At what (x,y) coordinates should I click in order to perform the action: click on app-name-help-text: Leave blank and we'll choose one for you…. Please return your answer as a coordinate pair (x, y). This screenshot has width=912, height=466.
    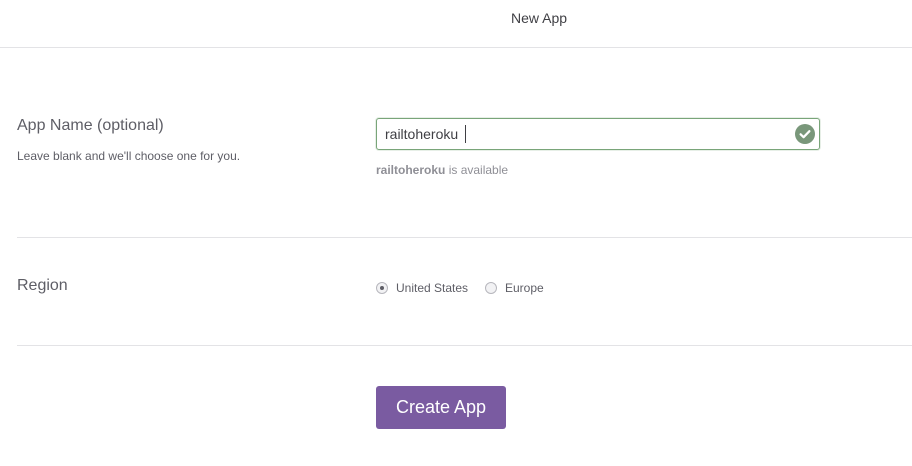
    Looking at the image, I should click on (129, 156).